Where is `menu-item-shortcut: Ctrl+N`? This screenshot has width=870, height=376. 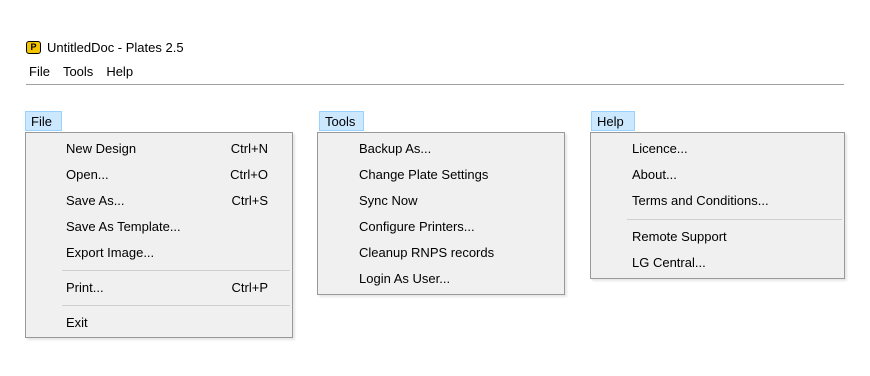 menu-item-shortcut: Ctrl+N is located at coordinates (249, 148).